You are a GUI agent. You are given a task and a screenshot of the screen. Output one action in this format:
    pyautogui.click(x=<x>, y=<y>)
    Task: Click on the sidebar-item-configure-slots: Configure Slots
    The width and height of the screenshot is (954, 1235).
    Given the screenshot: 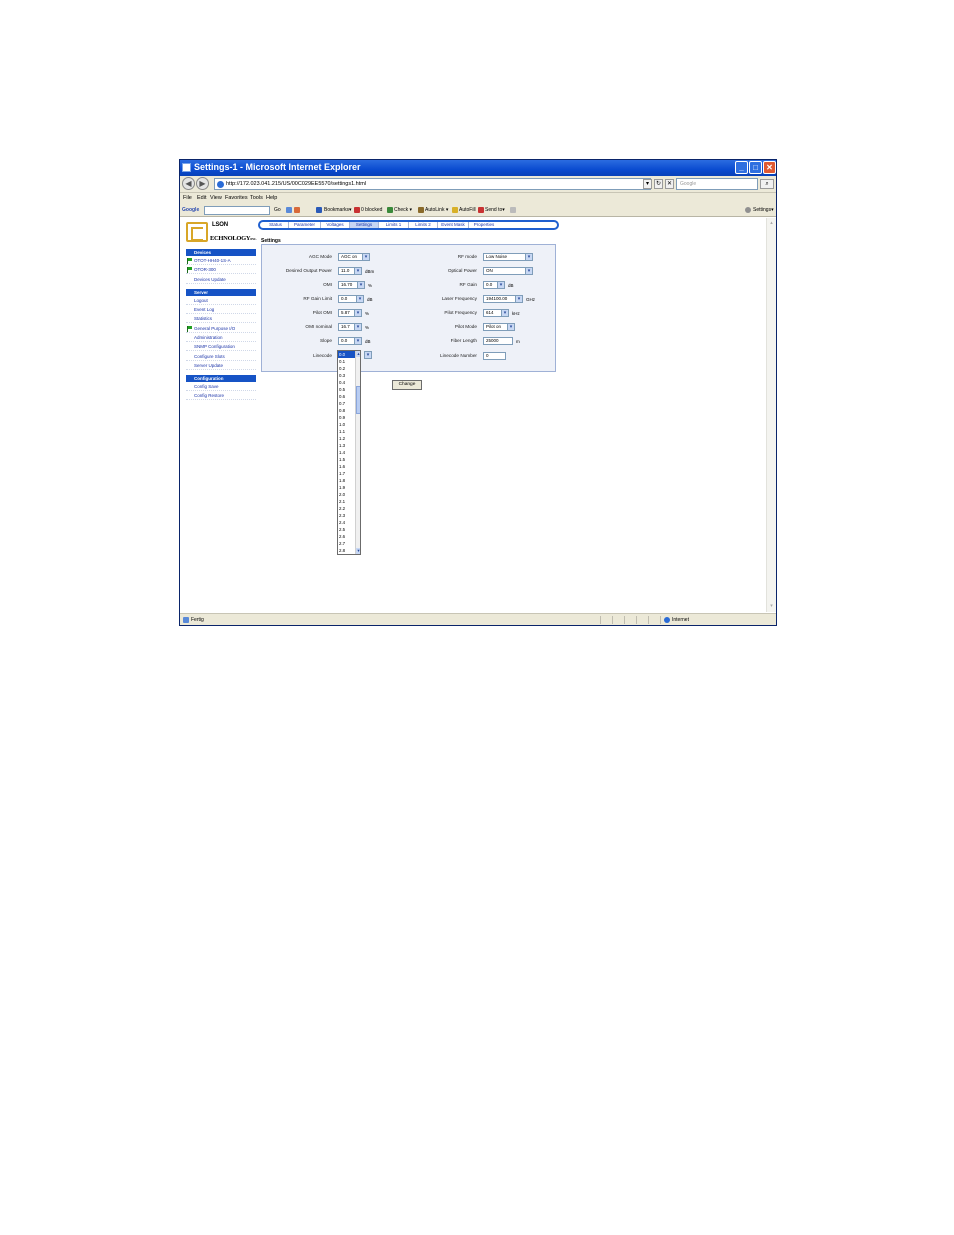 What is the action you would take?
    pyautogui.click(x=221, y=357)
    